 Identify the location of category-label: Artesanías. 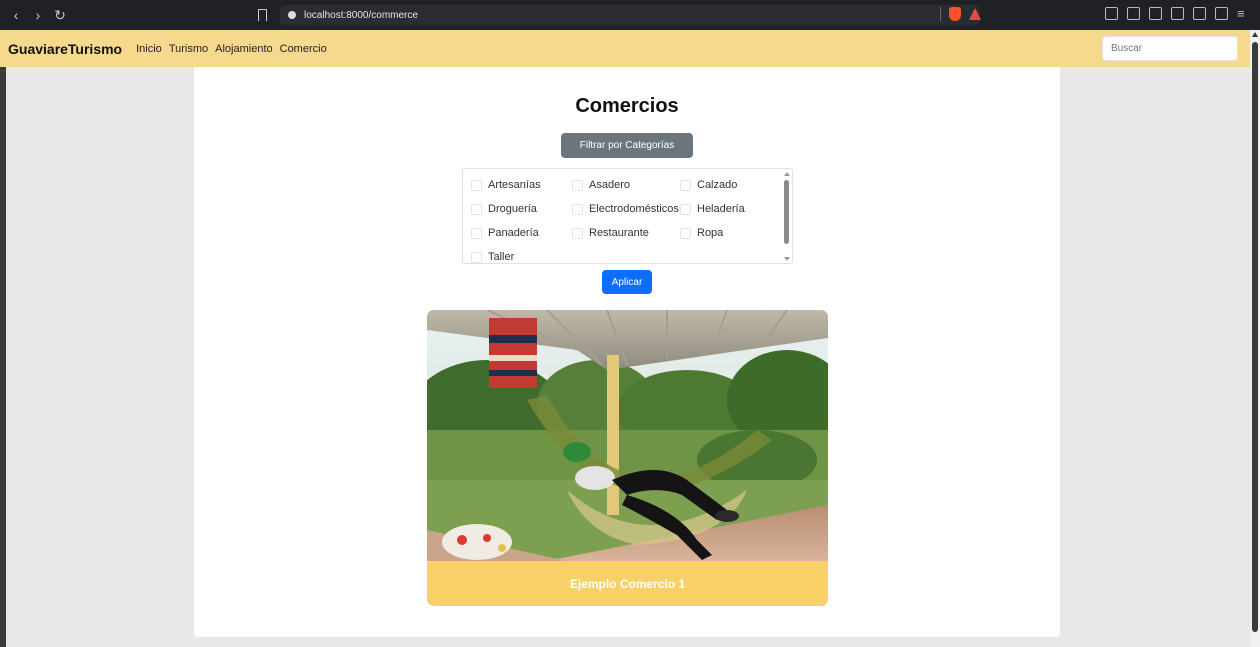
(514, 185).